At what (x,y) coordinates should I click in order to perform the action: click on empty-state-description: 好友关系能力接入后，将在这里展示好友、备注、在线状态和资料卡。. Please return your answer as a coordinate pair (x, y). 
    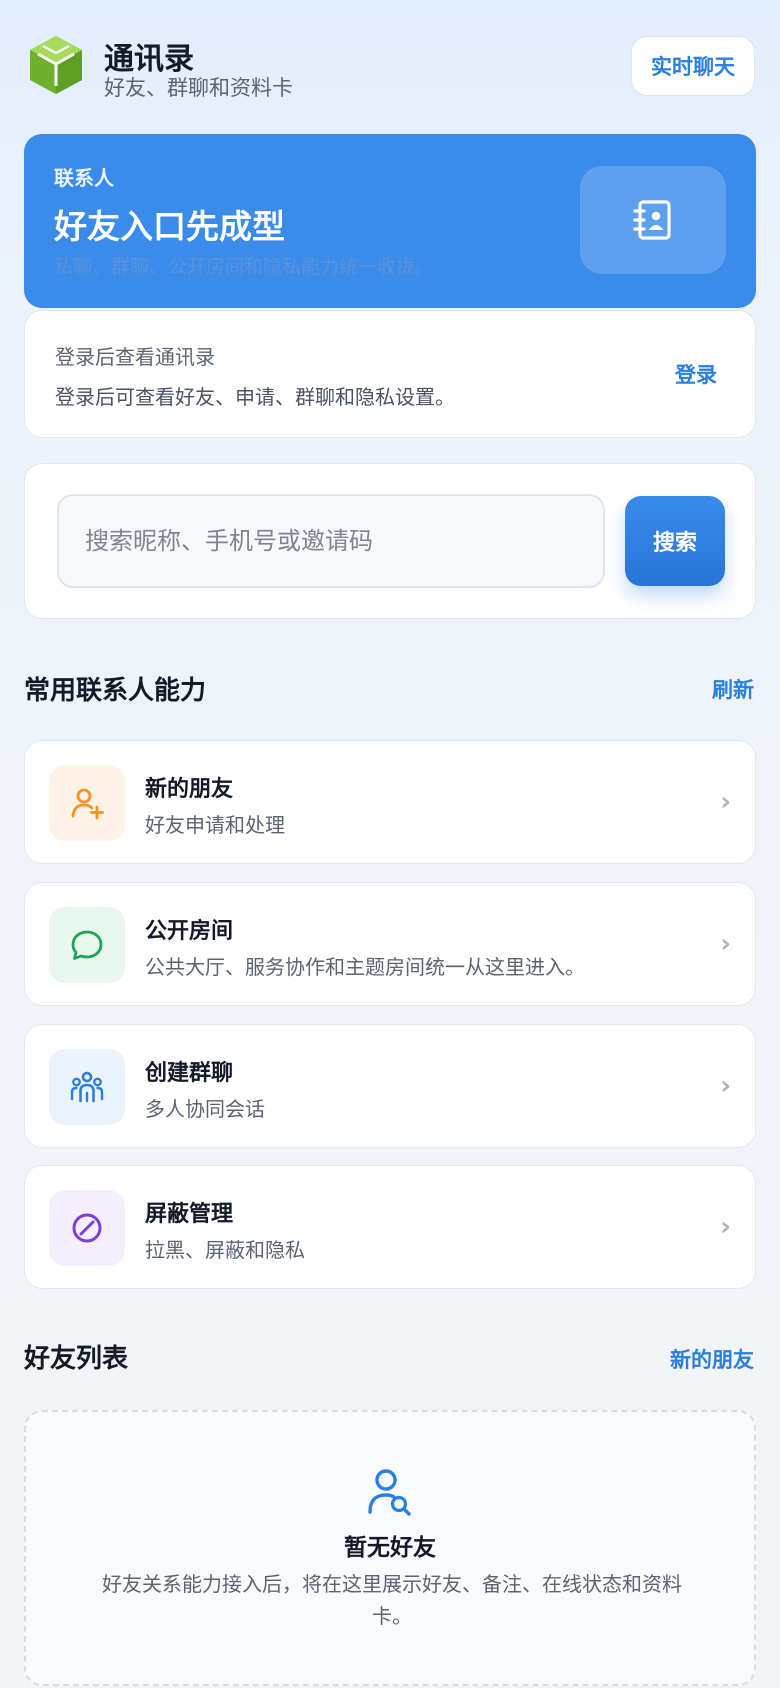
    Looking at the image, I should click on (392, 1600).